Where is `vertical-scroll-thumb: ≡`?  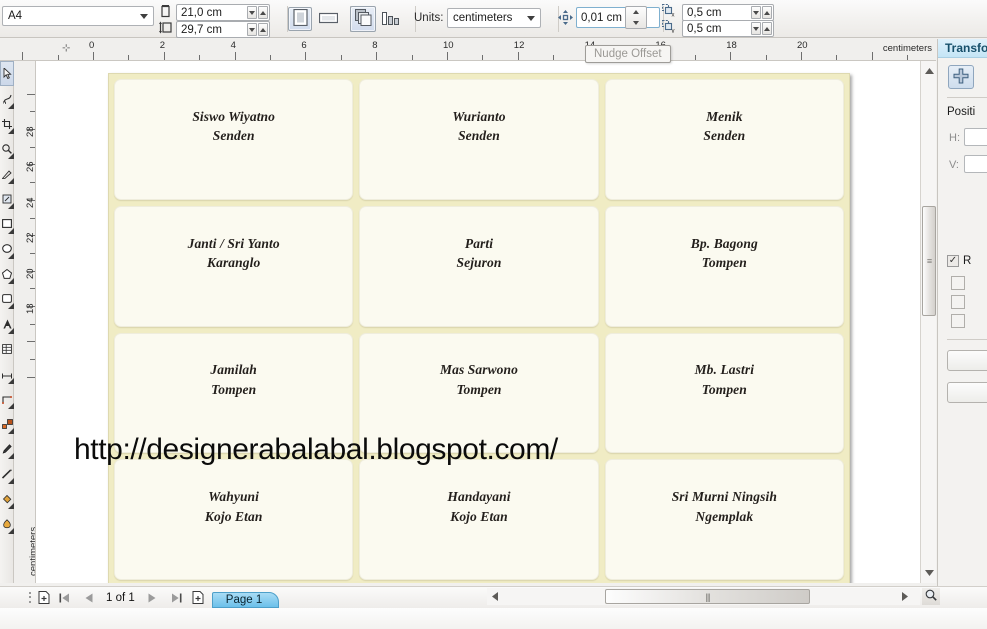 vertical-scroll-thumb: ≡ is located at coordinates (929, 261).